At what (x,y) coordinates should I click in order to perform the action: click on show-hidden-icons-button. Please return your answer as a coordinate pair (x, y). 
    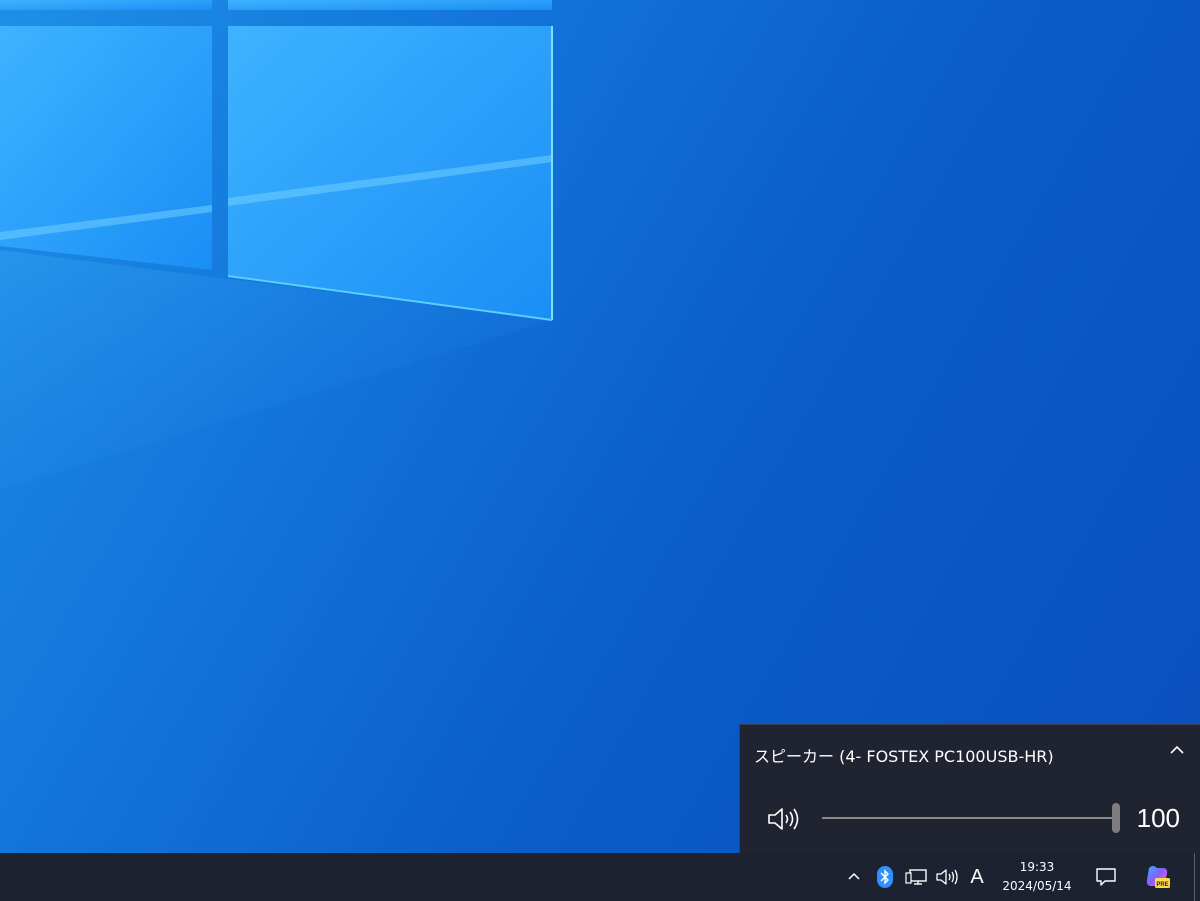
    Looking at the image, I should click on (854, 877).